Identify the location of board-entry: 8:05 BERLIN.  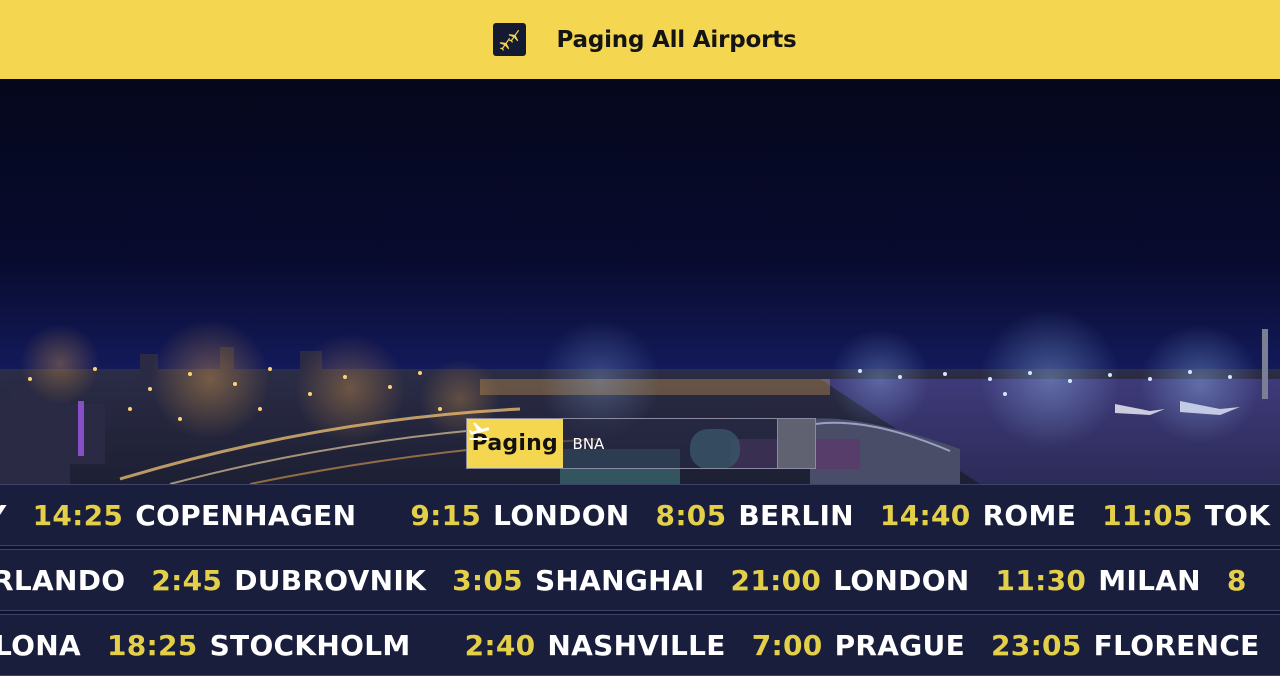
(754, 515).